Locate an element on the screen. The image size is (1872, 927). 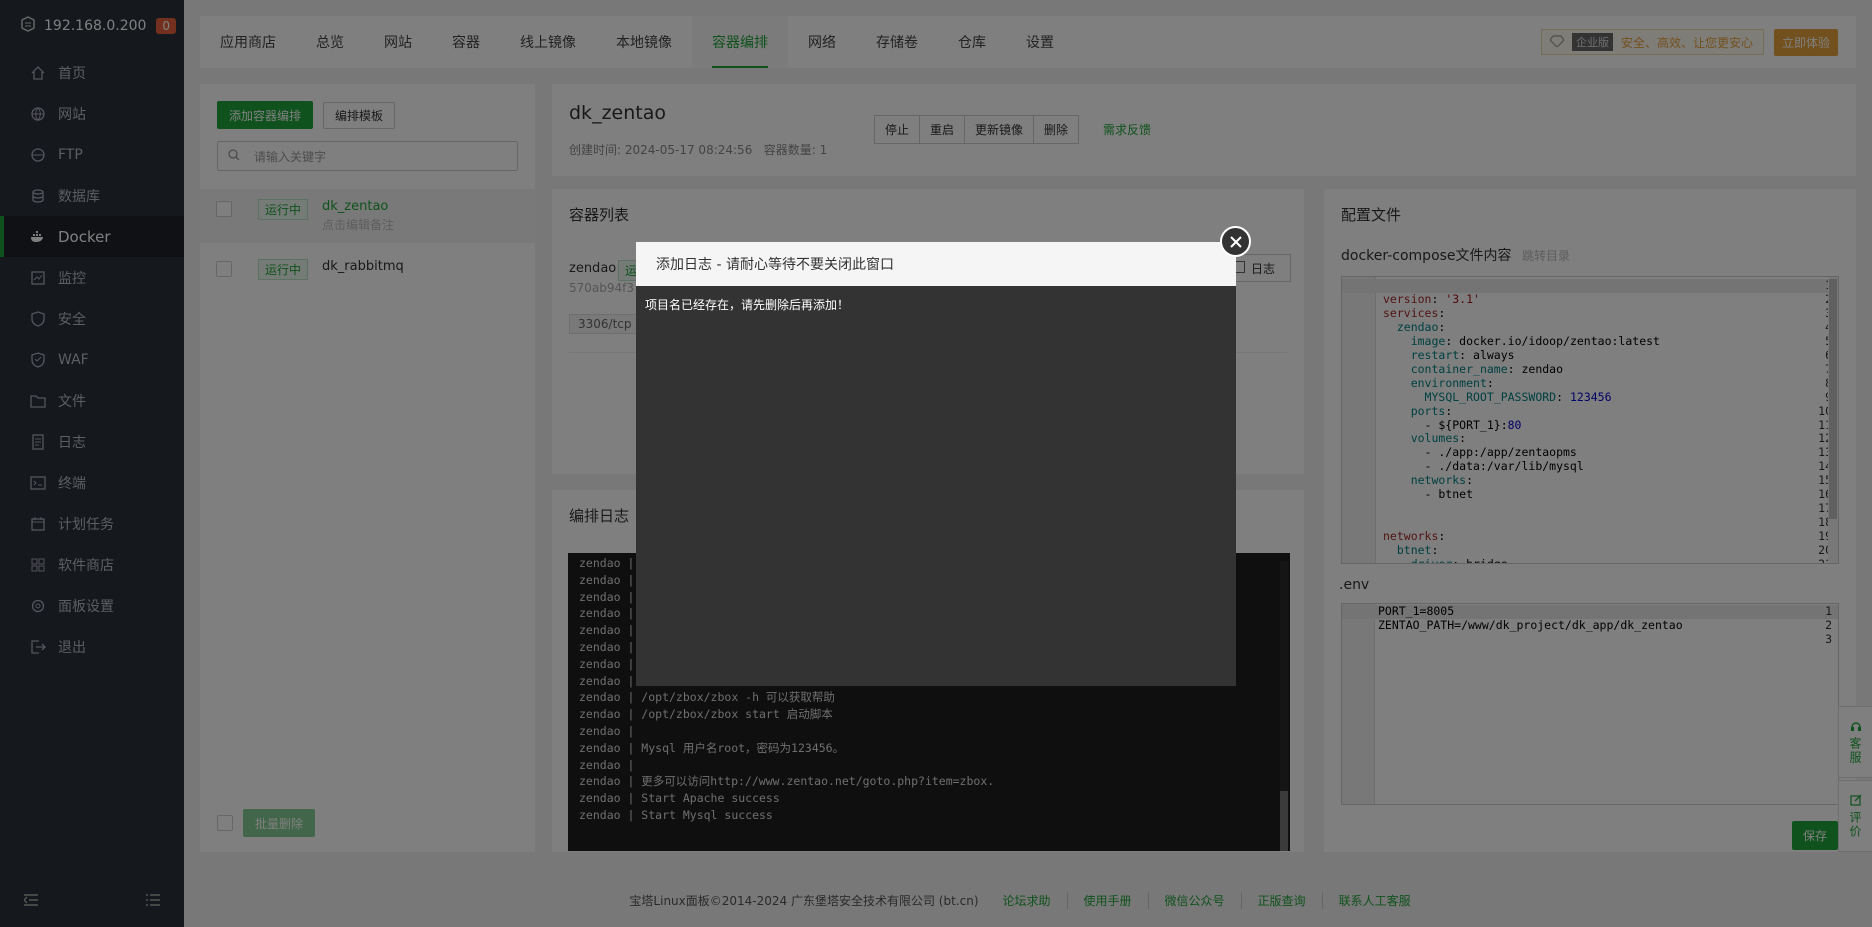
modal-title: 添加日志 - 请耐心等待不要关闭此窗口 is located at coordinates (936, 264).